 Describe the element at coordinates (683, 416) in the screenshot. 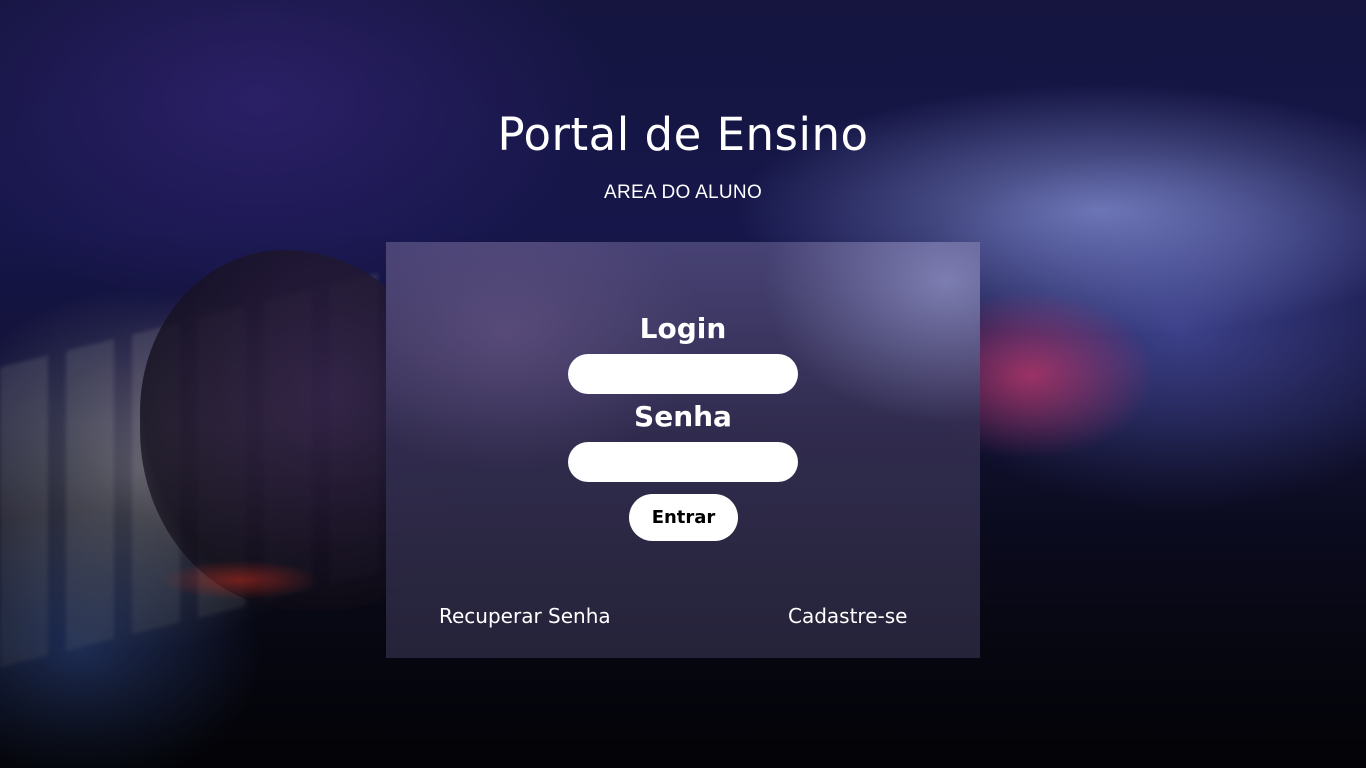

I see `senha-label: Senha` at that location.